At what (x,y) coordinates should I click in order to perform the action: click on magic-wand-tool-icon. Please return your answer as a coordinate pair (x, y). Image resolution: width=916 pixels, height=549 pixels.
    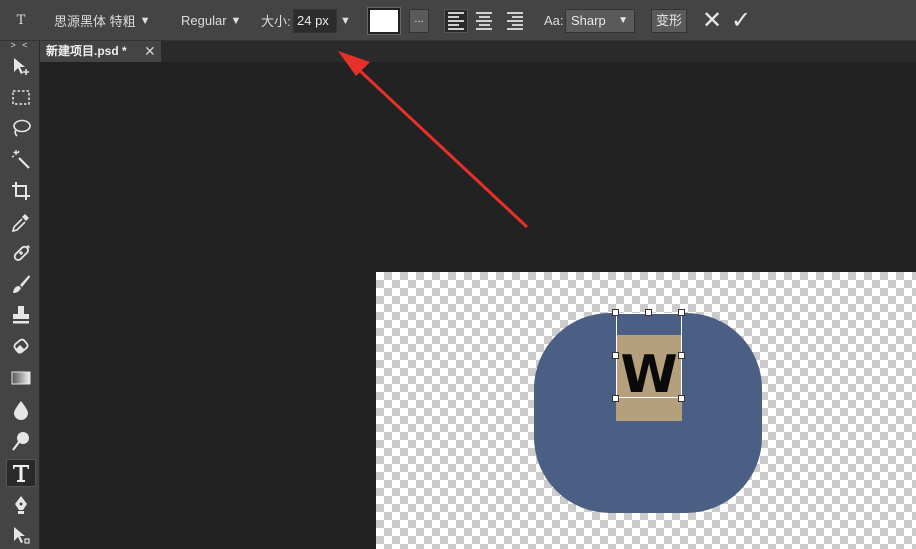
    Looking at the image, I should click on (21, 160).